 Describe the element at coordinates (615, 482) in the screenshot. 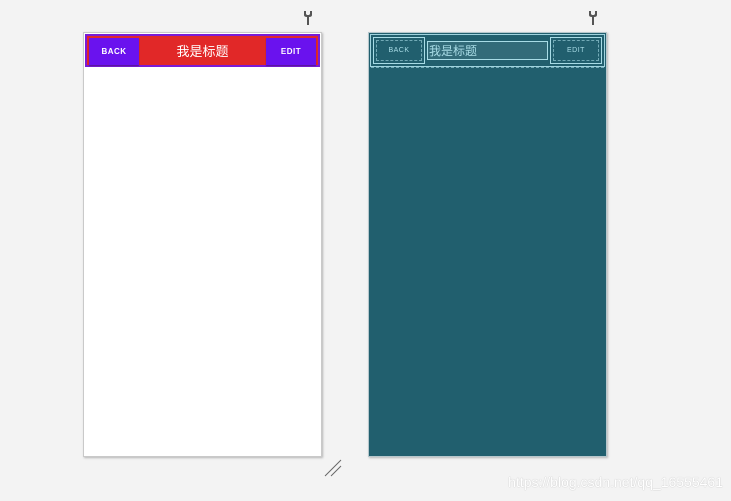

I see `watermark: https://blog.csdn.net/qq_16555461` at that location.